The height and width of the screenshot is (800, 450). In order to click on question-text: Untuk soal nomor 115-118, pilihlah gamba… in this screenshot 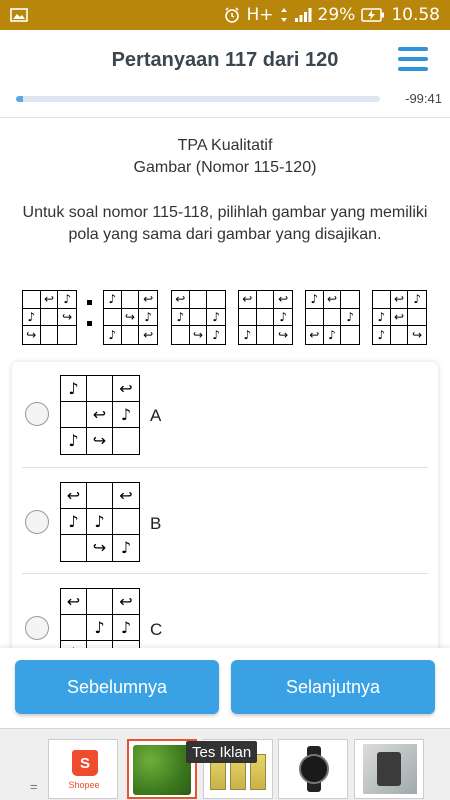, I will do `click(225, 223)`.